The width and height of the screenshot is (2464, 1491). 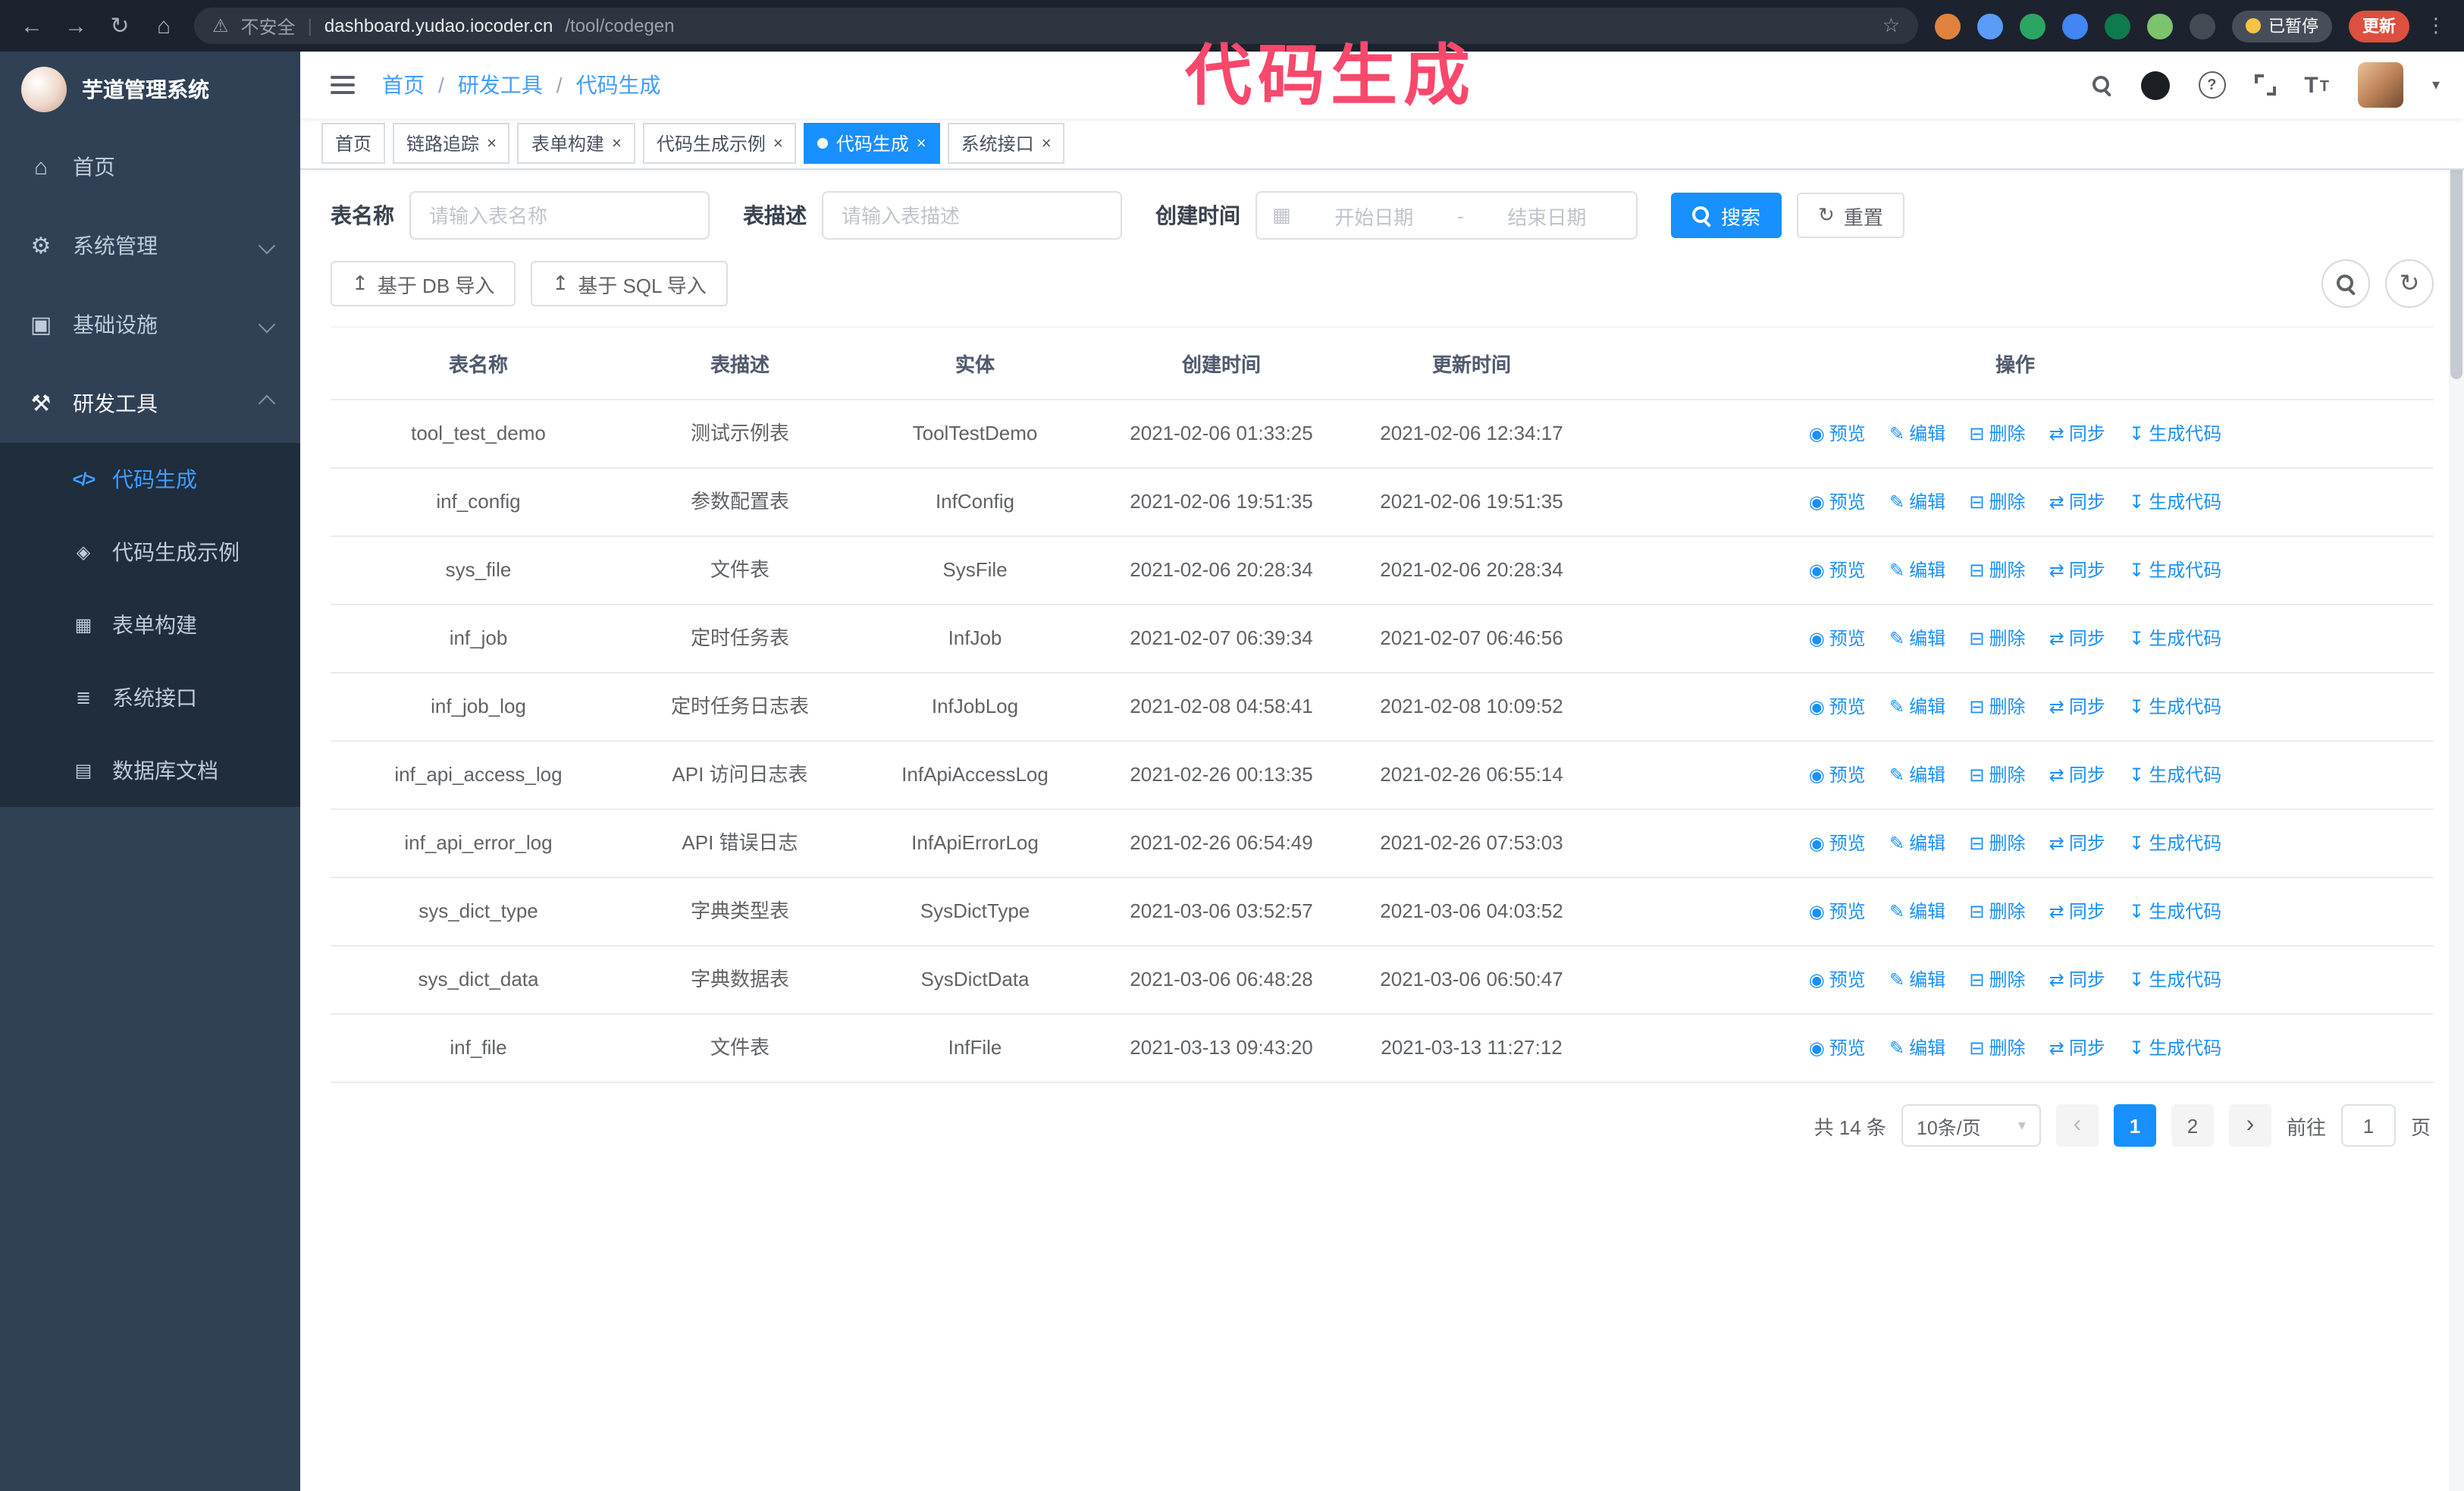 I want to click on sidebar-item-system-api: ≣ 系统接口, so click(x=150, y=697).